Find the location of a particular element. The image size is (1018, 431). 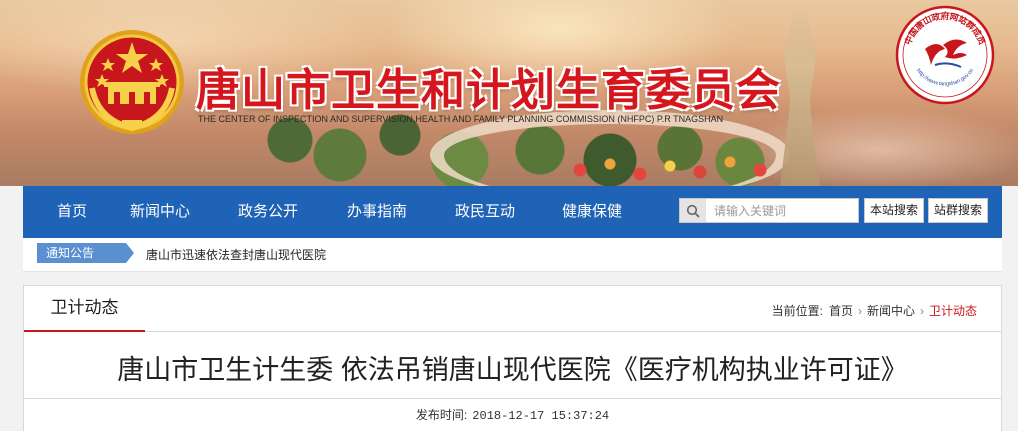

section-header: 卫计动态 当前位置: 首页 › 新闻中心 › 卫计动态 is located at coordinates (512, 309).